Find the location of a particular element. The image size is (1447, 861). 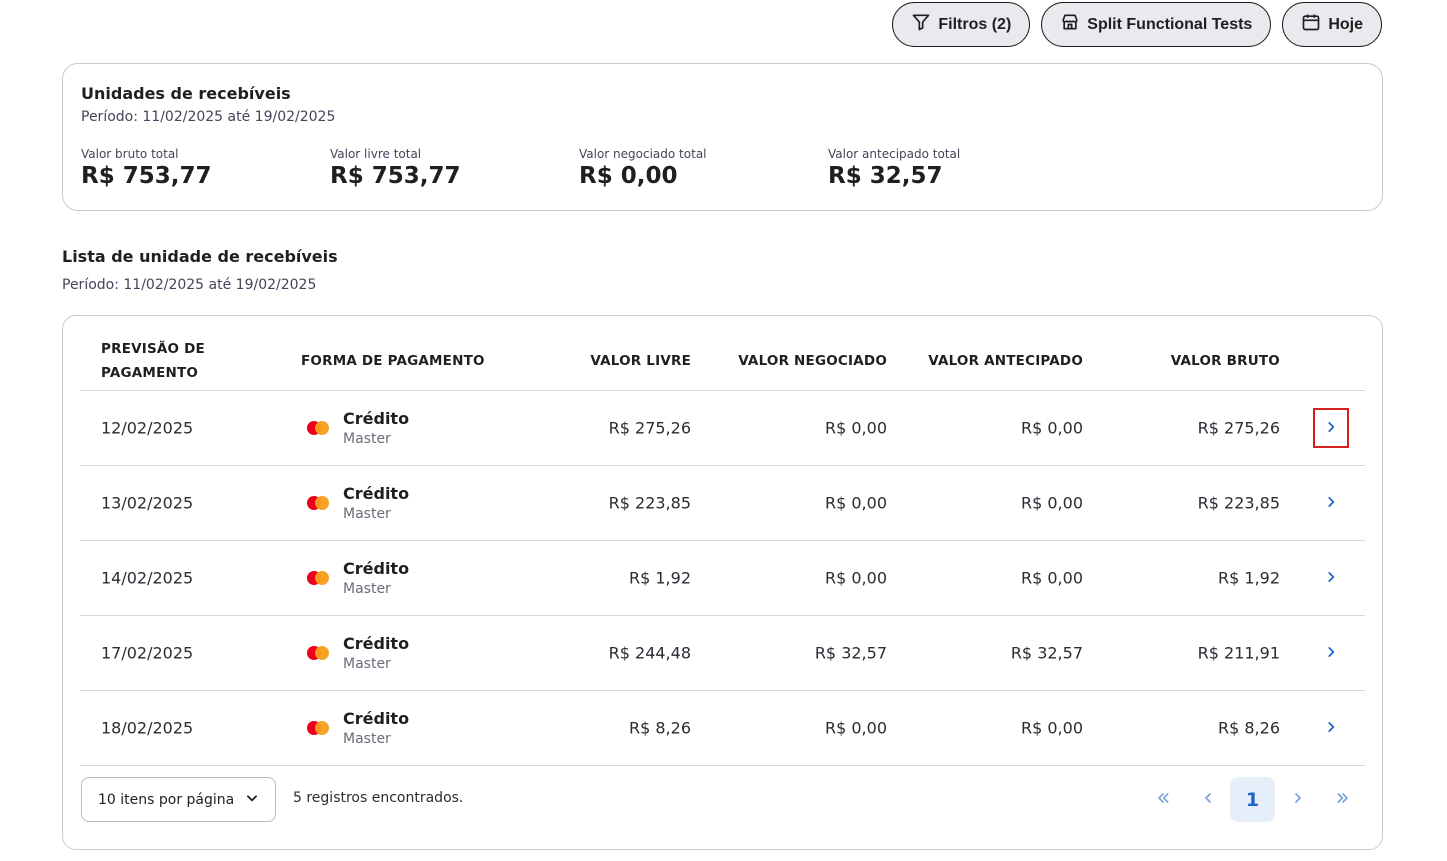

chevrons-right-icon is located at coordinates (1343, 800).